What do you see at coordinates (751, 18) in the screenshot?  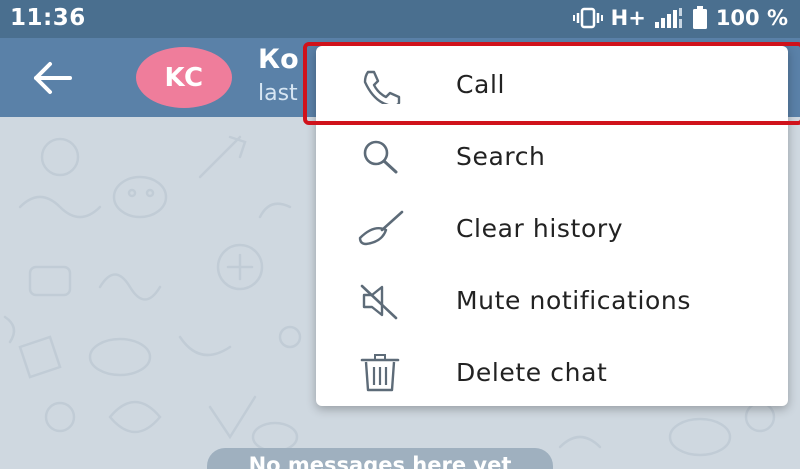 I see `battery-level: 100 %` at bounding box center [751, 18].